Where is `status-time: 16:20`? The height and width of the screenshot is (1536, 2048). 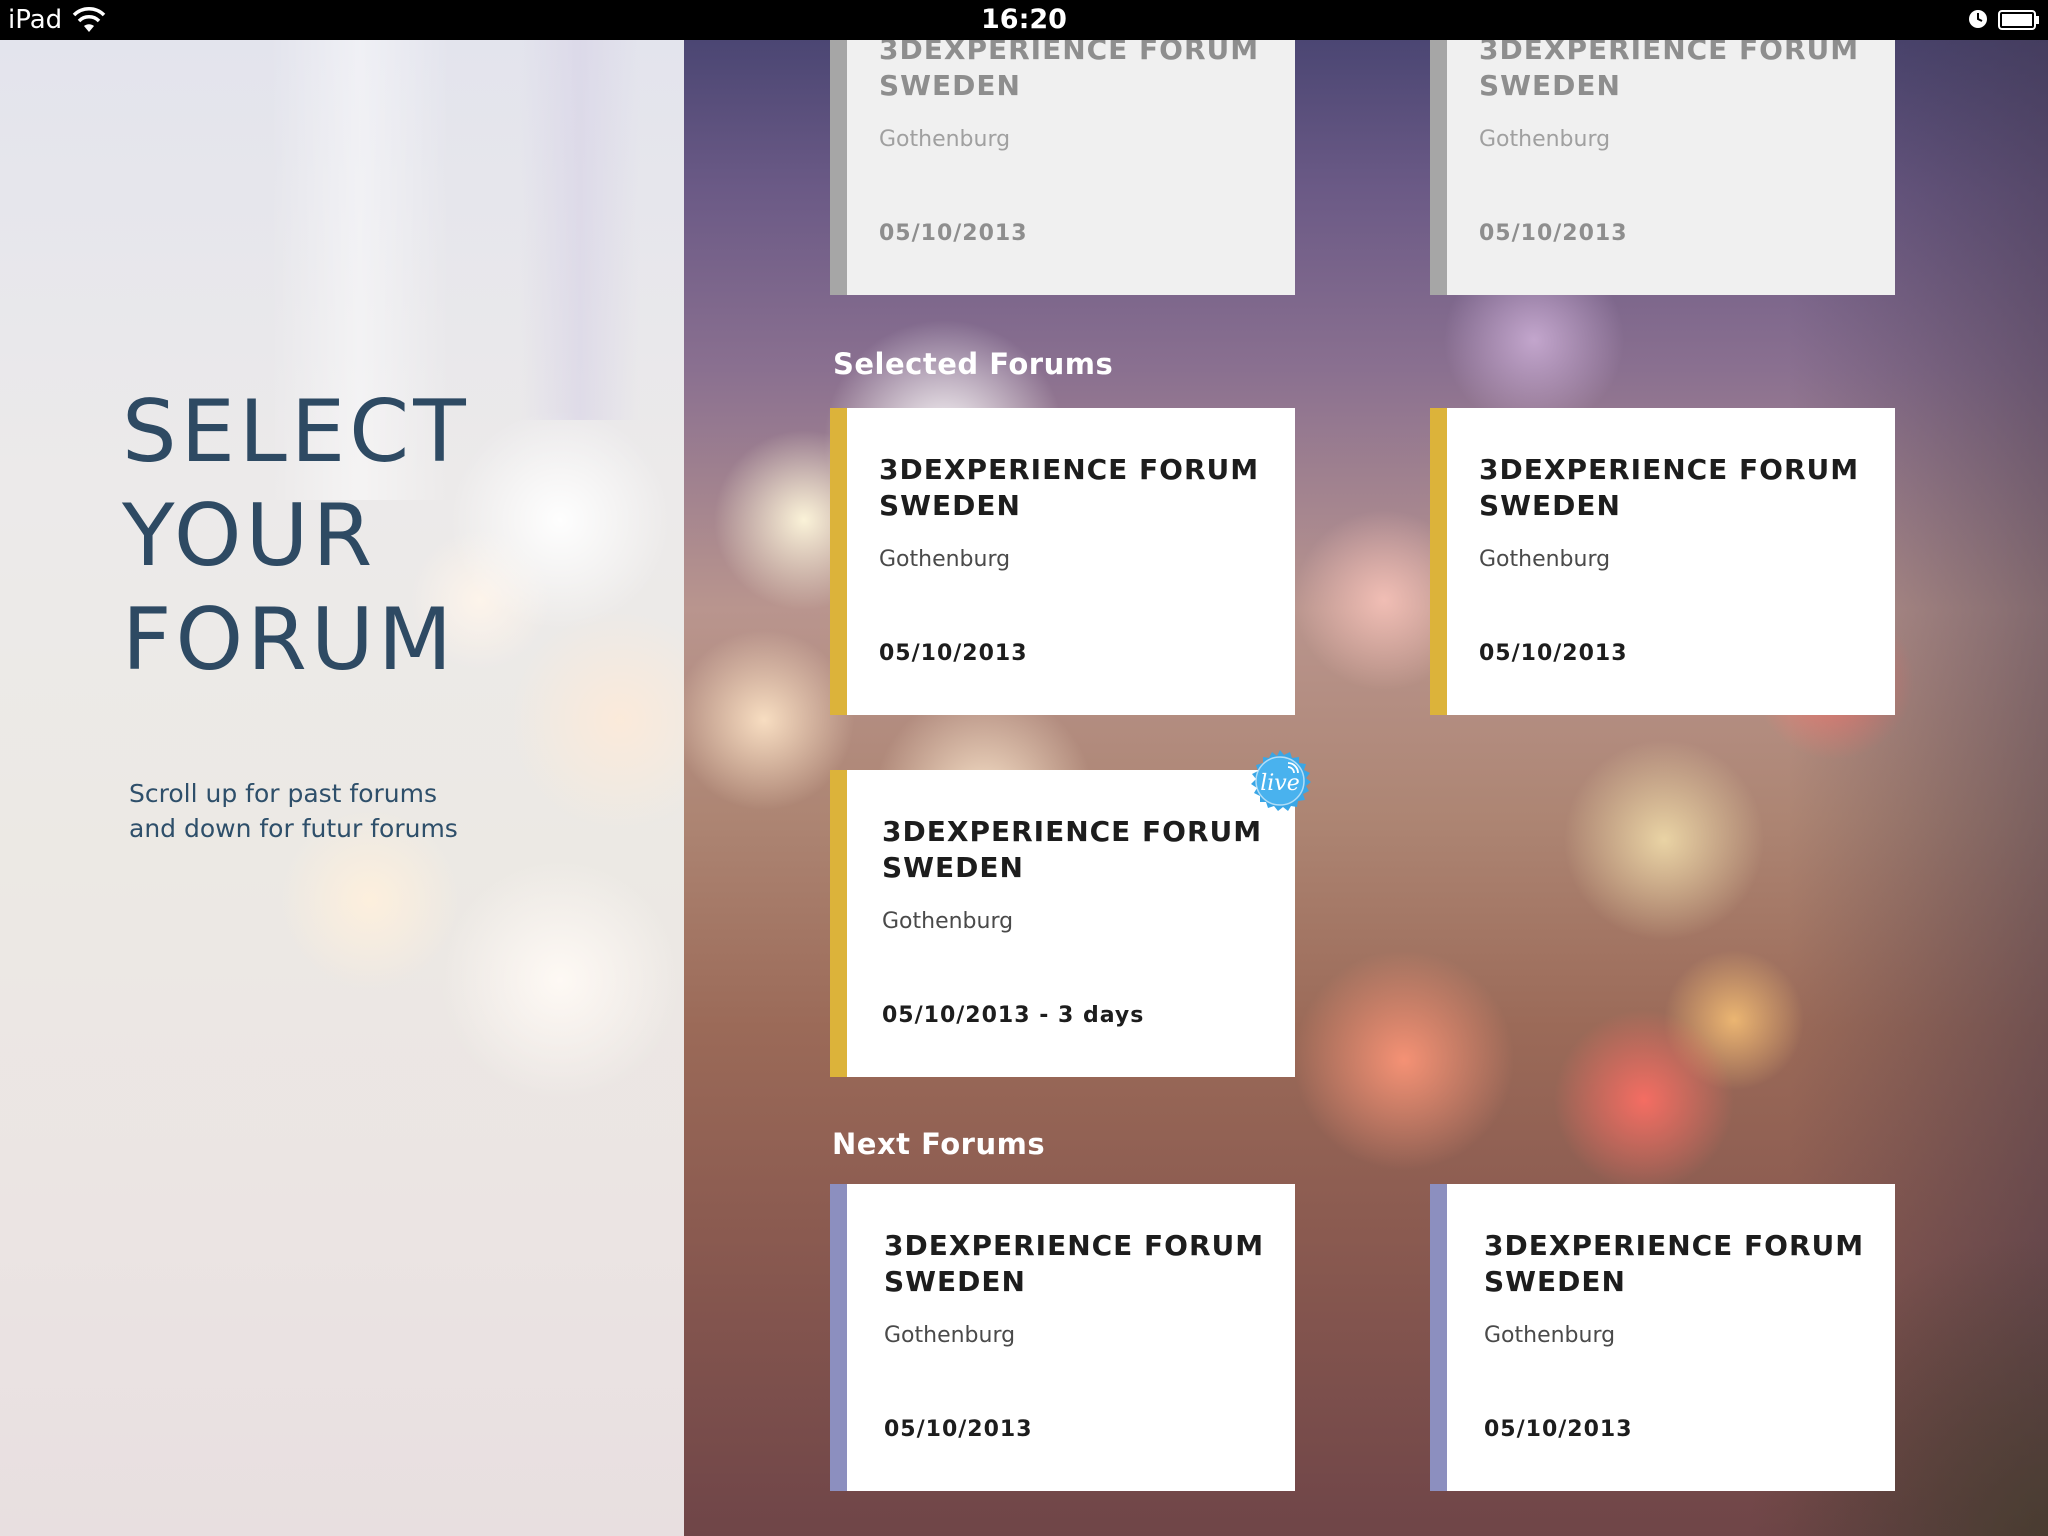 status-time: 16:20 is located at coordinates (1024, 19).